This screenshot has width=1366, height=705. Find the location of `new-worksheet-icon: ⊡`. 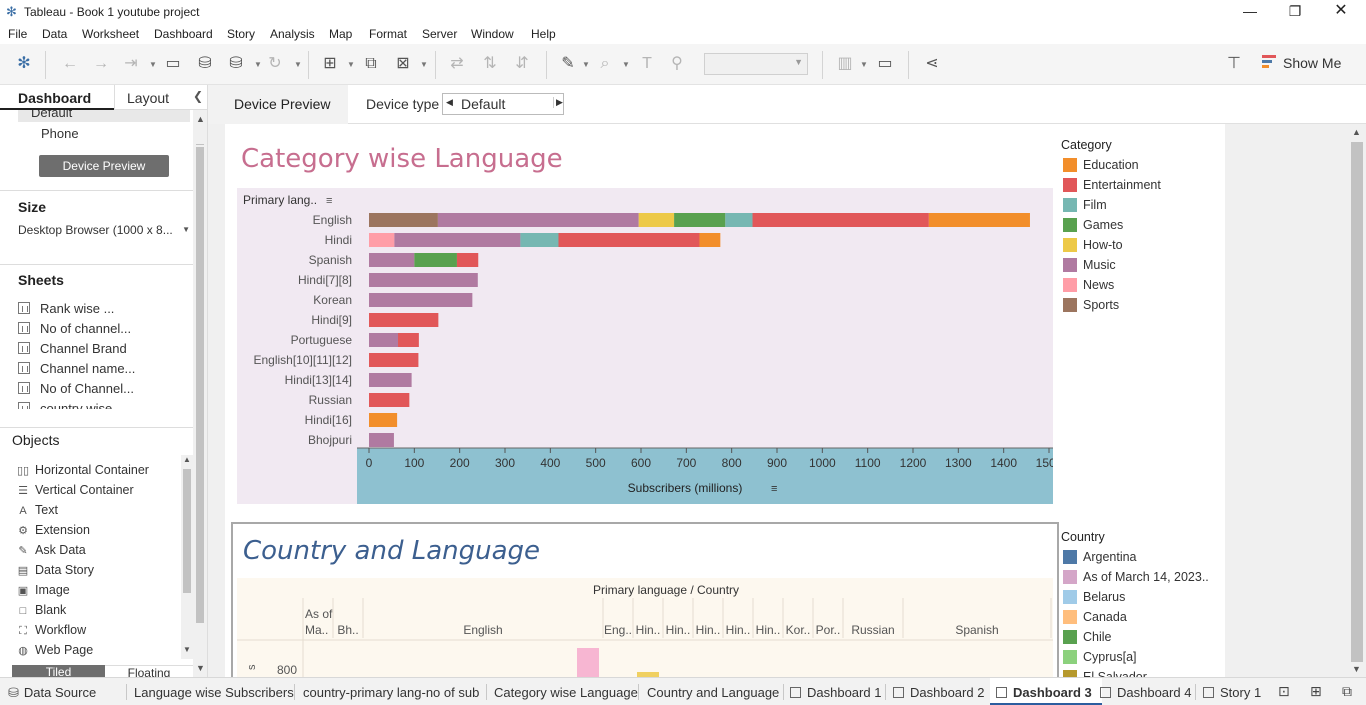

new-worksheet-icon: ⊡ is located at coordinates (1284, 691).